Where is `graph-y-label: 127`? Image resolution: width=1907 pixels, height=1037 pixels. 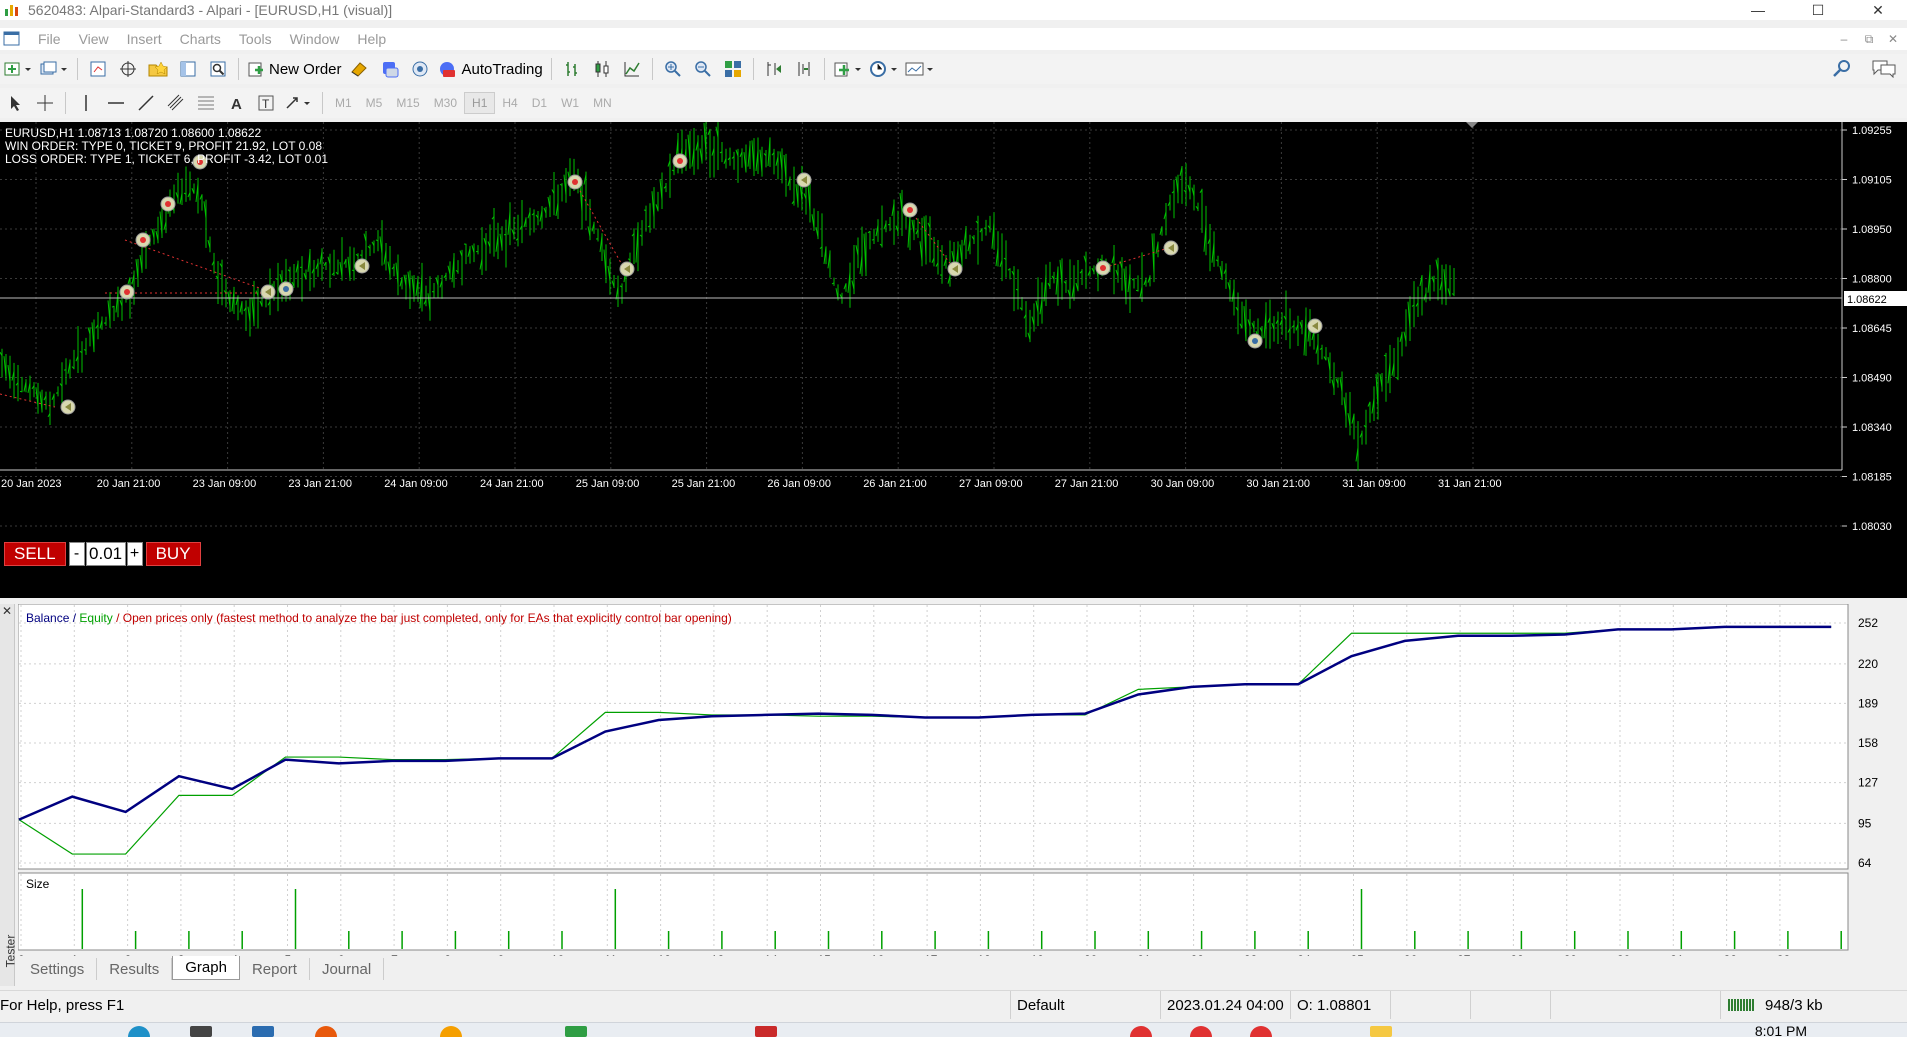
graph-y-label: 127 is located at coordinates (1868, 783).